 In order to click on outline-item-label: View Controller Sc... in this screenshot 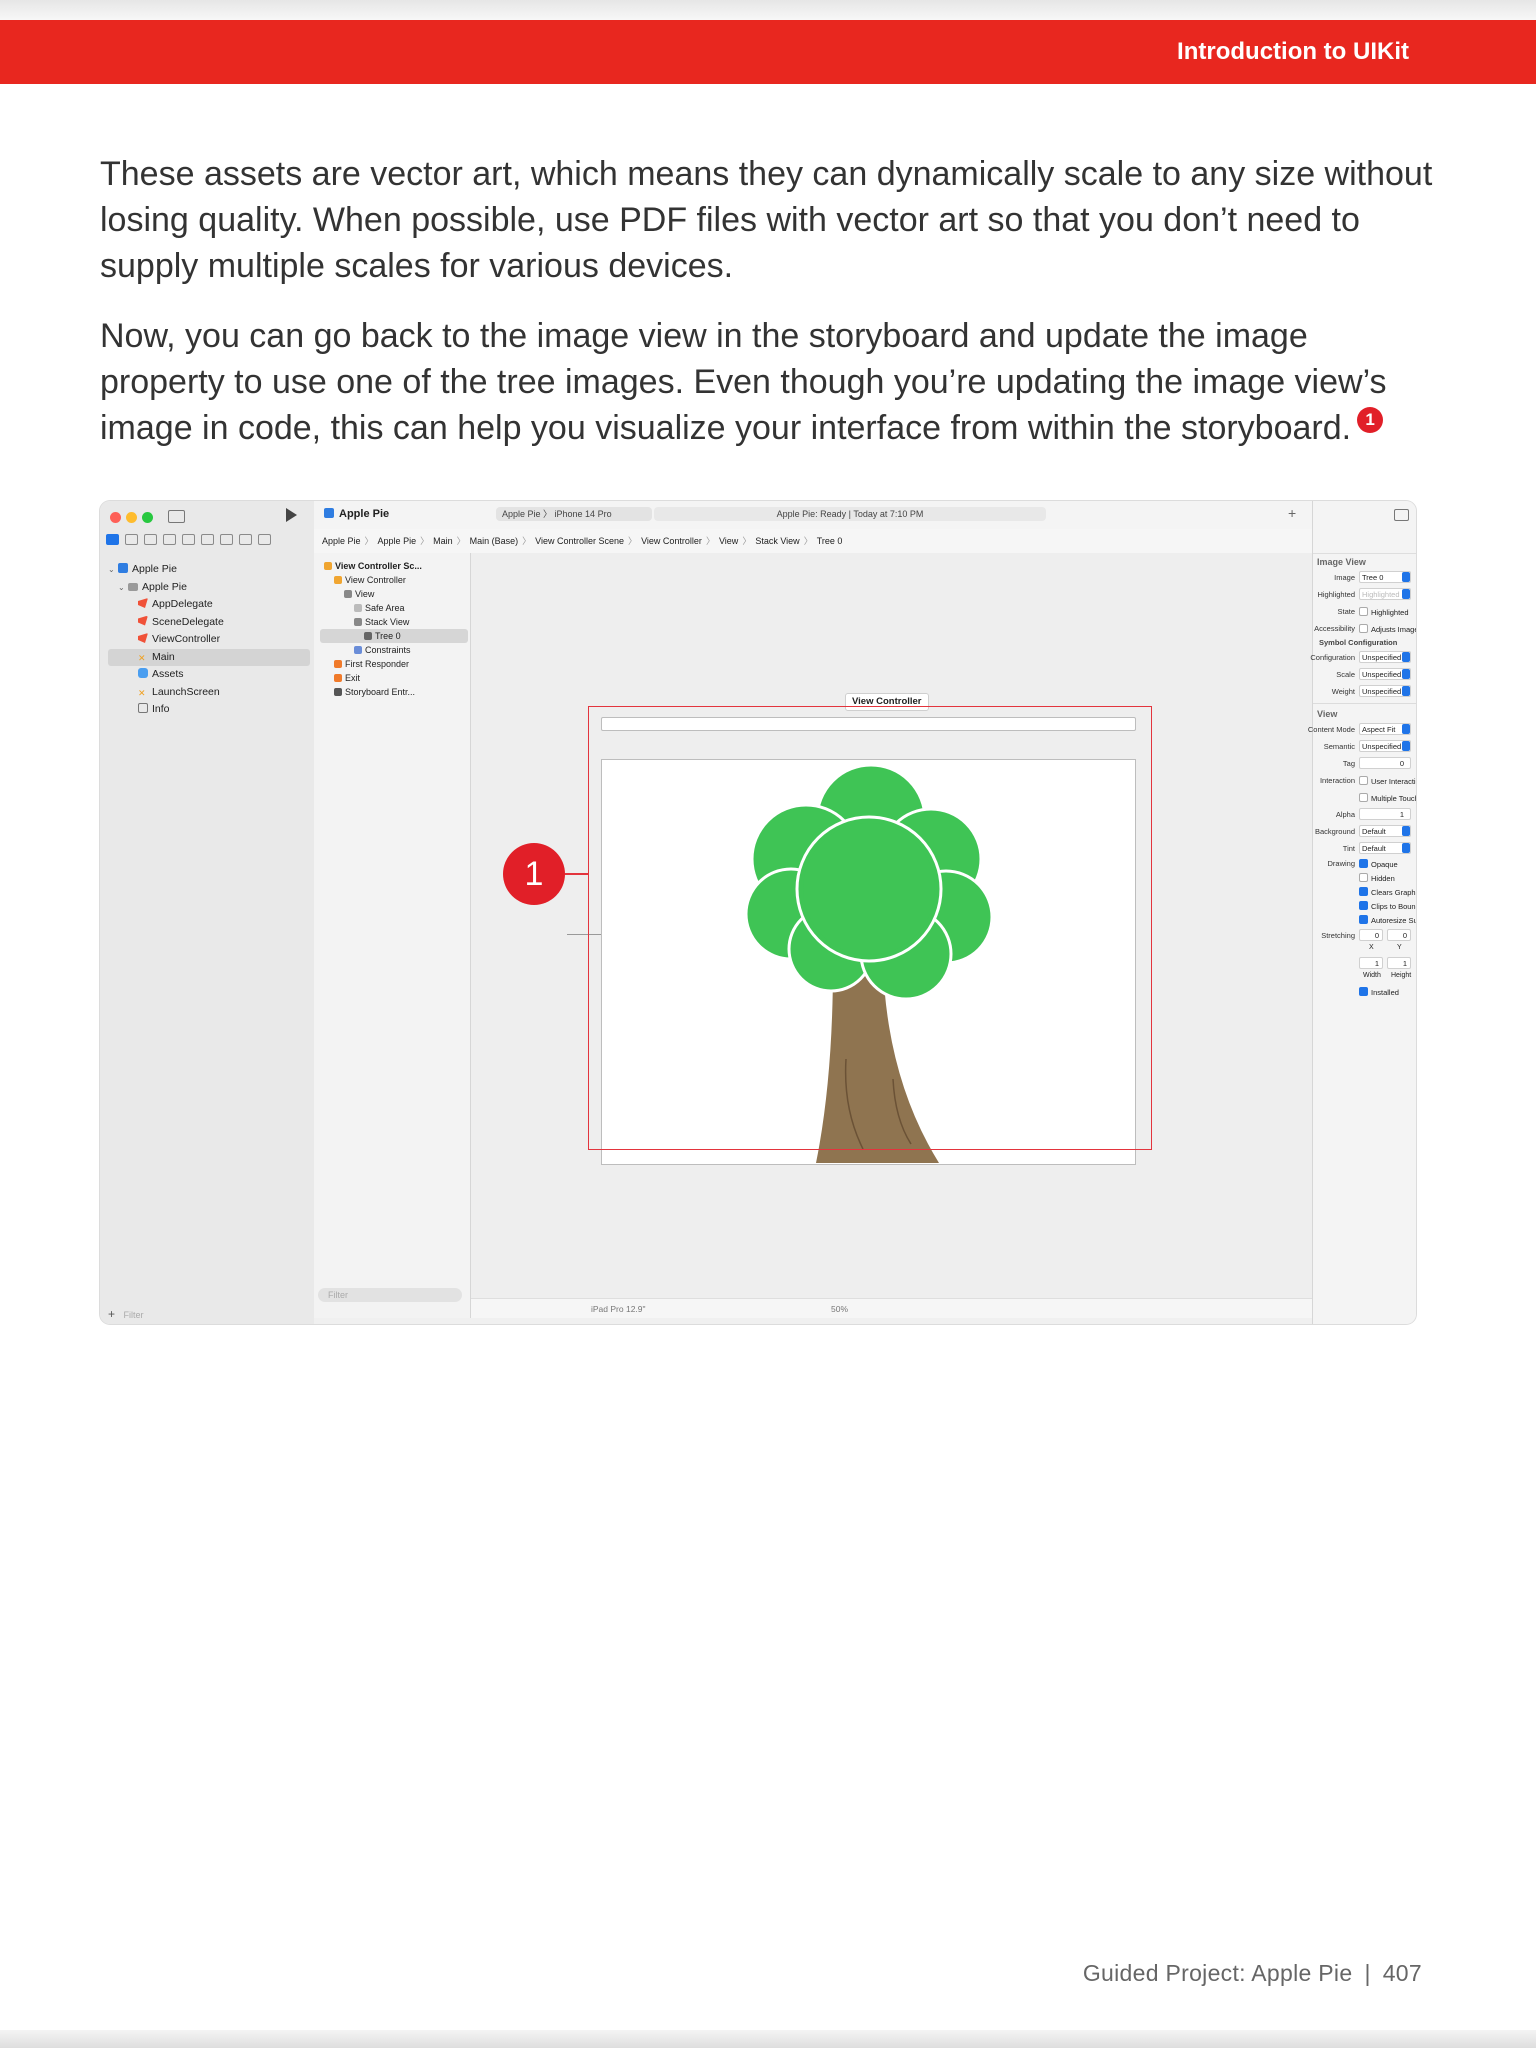, I will do `click(378, 566)`.